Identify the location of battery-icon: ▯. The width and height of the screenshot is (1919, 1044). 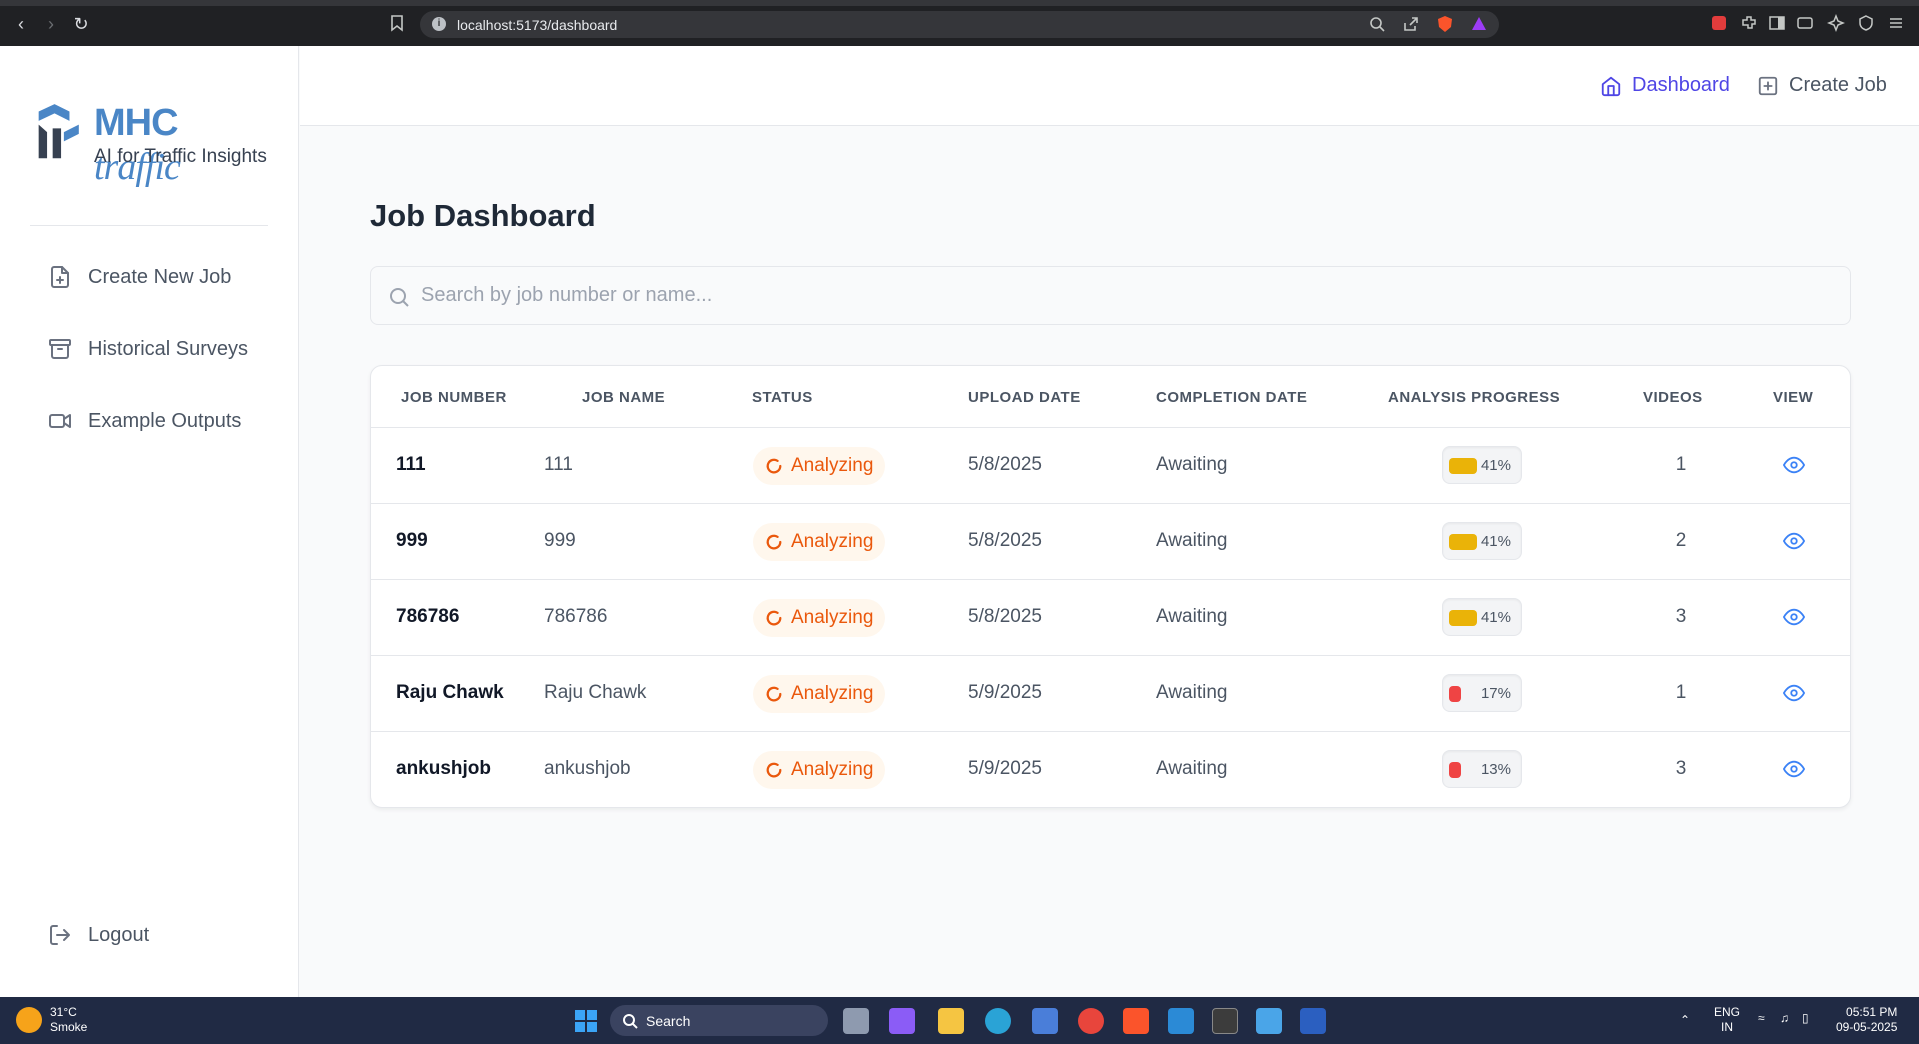
(1805, 1018).